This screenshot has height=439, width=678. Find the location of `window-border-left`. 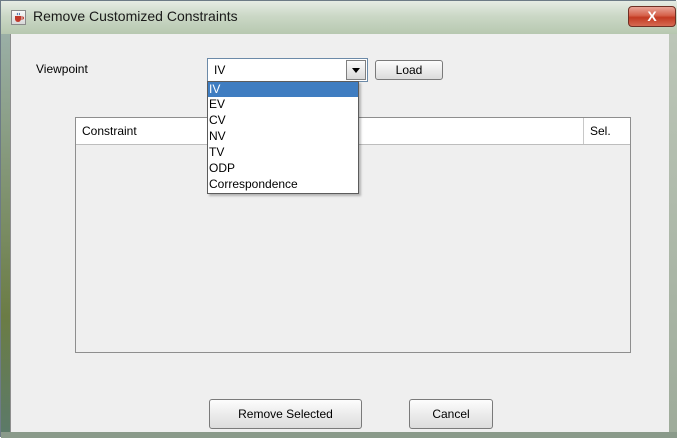

window-border-left is located at coordinates (5, 236).